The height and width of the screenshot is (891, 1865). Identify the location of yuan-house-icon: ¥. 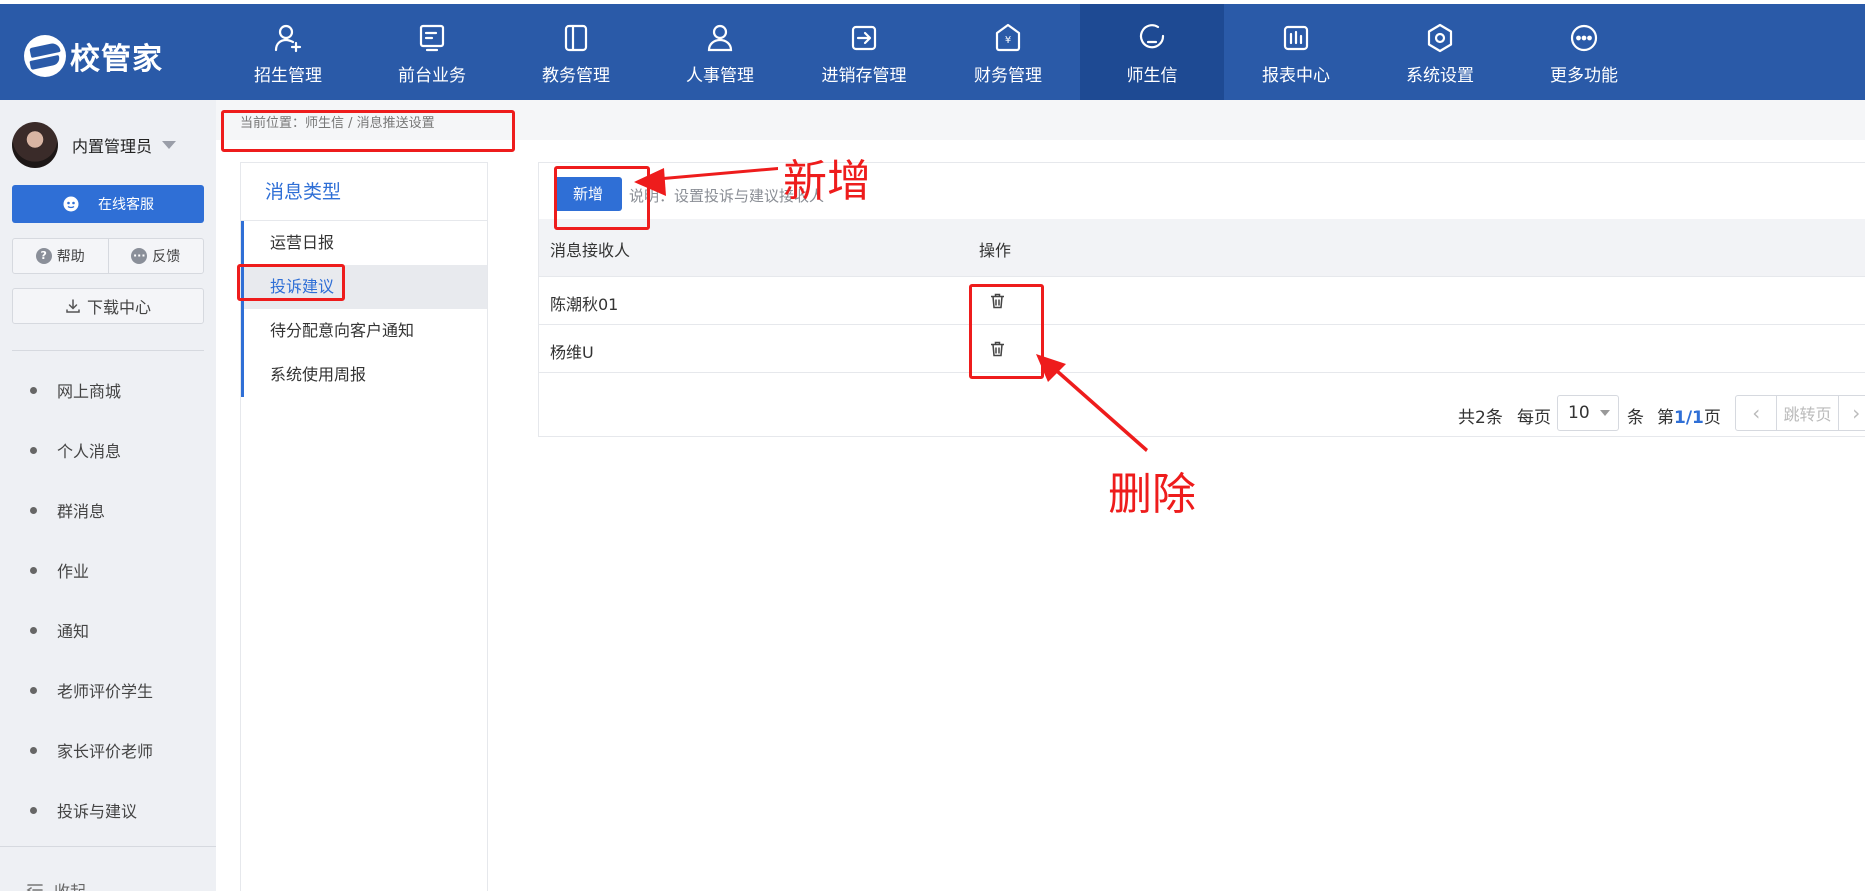
(1008, 37).